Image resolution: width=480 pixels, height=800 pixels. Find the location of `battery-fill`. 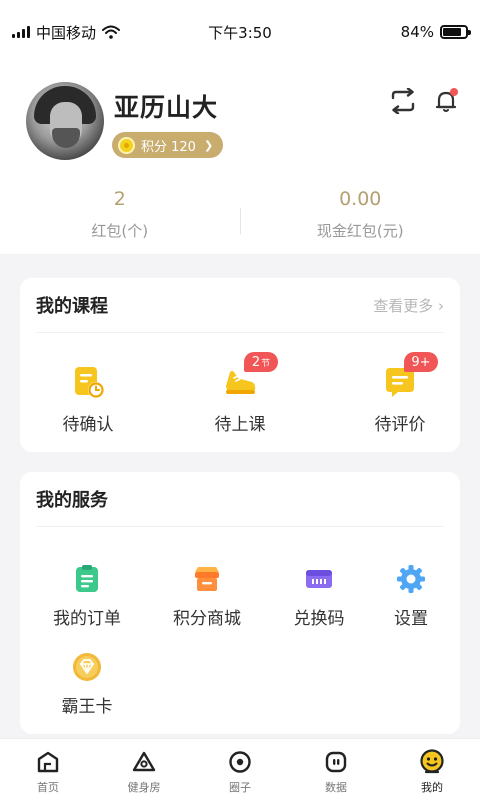

battery-fill is located at coordinates (452, 32).